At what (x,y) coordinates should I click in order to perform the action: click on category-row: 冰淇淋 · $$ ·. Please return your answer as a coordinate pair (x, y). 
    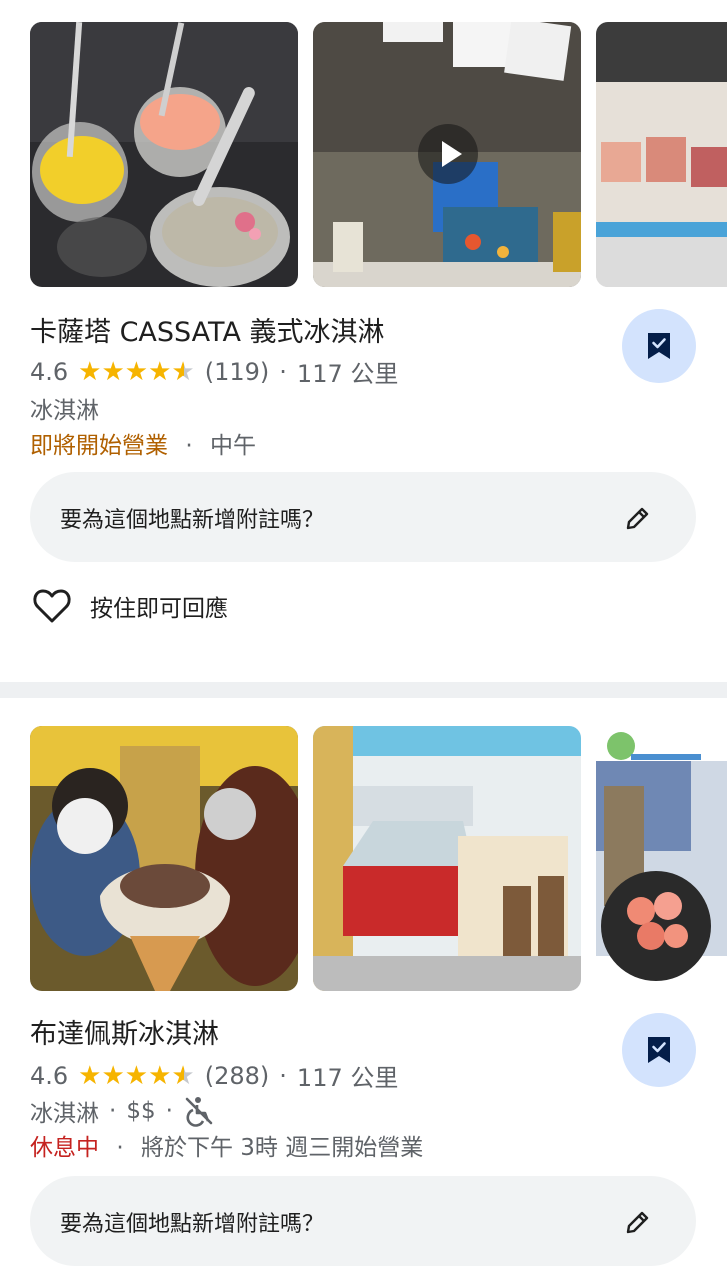
    Looking at the image, I should click on (122, 1111).